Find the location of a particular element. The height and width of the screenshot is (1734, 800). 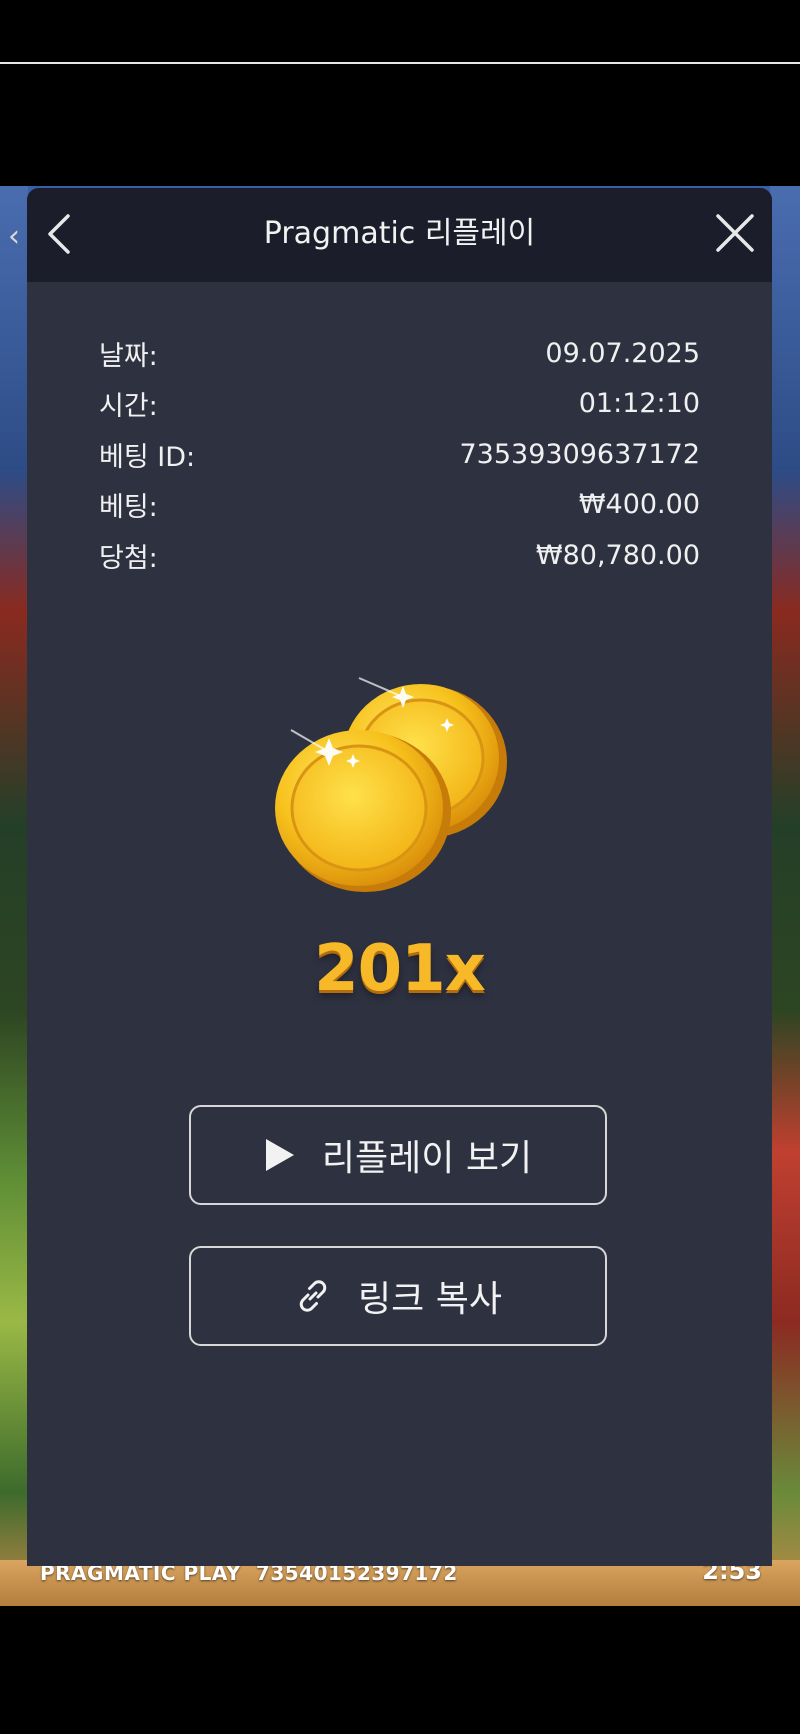

game-right-edge is located at coordinates (785, 896).